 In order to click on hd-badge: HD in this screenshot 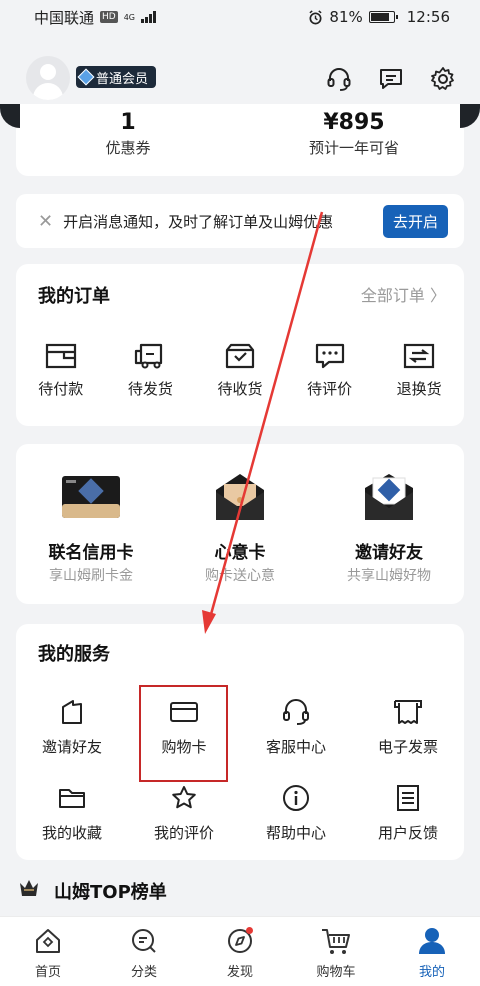, I will do `click(109, 17)`.